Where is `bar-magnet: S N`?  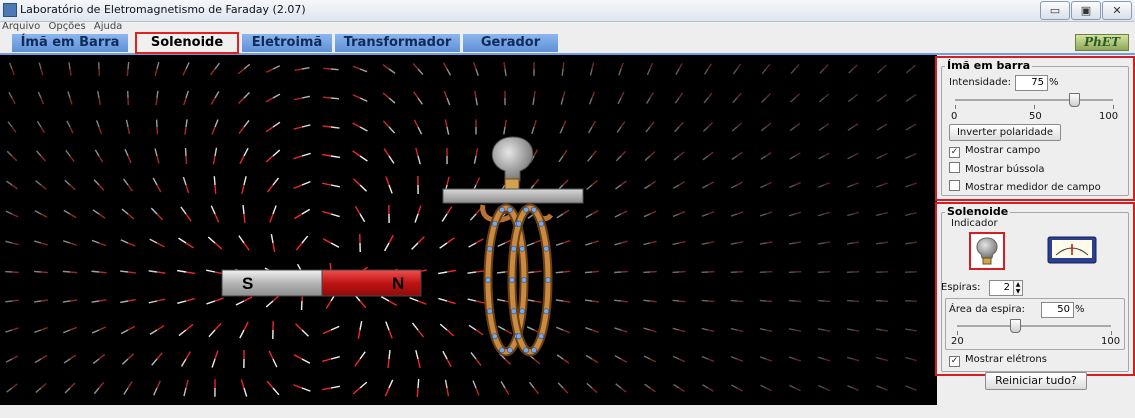 bar-magnet: S N is located at coordinates (321, 283).